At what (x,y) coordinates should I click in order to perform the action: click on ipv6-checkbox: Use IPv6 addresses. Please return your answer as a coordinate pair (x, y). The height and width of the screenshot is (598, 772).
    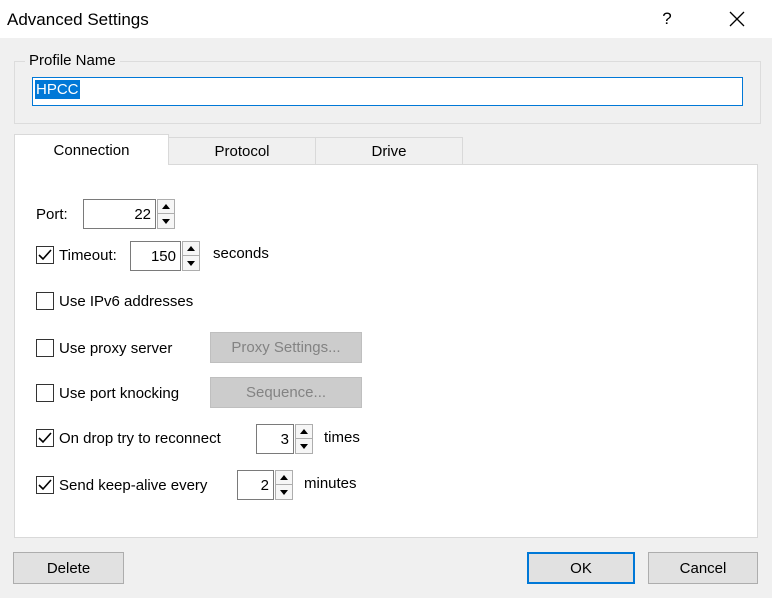
    Looking at the image, I should click on (114, 301).